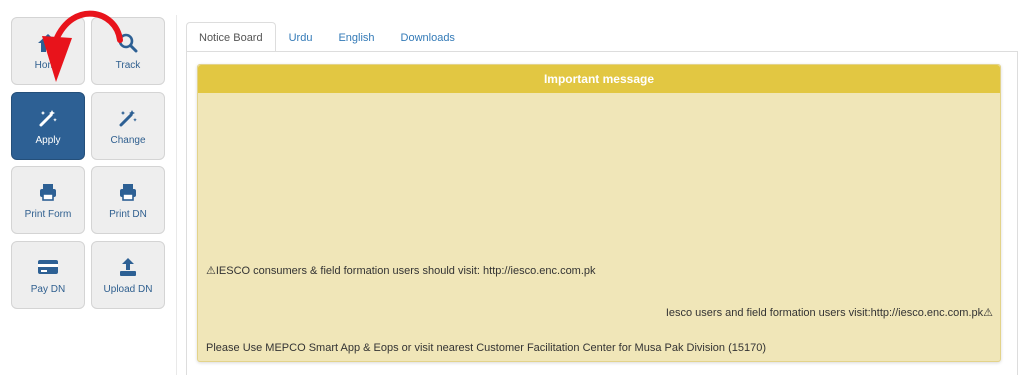 This screenshot has width=1024, height=375. Describe the element at coordinates (599, 79) in the screenshot. I see `panel-title: Important message` at that location.